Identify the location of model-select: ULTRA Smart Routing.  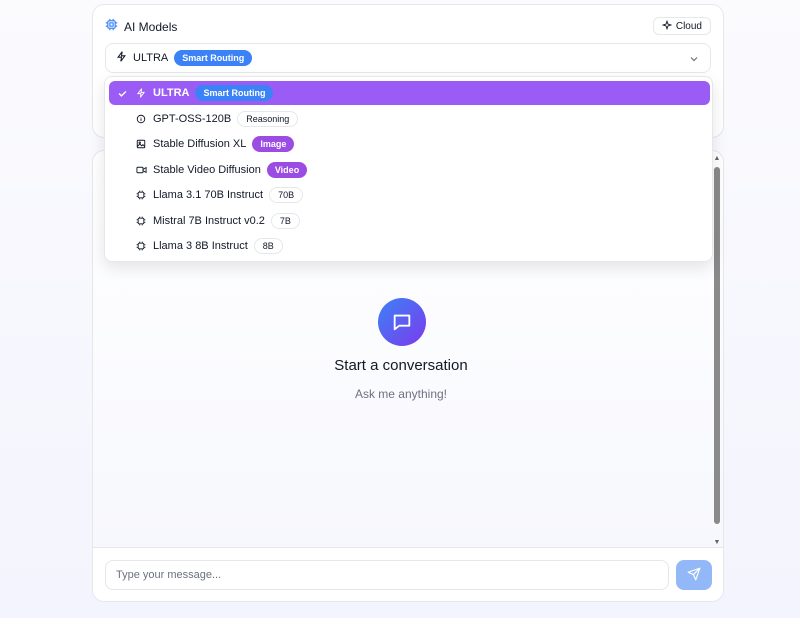
(408, 58).